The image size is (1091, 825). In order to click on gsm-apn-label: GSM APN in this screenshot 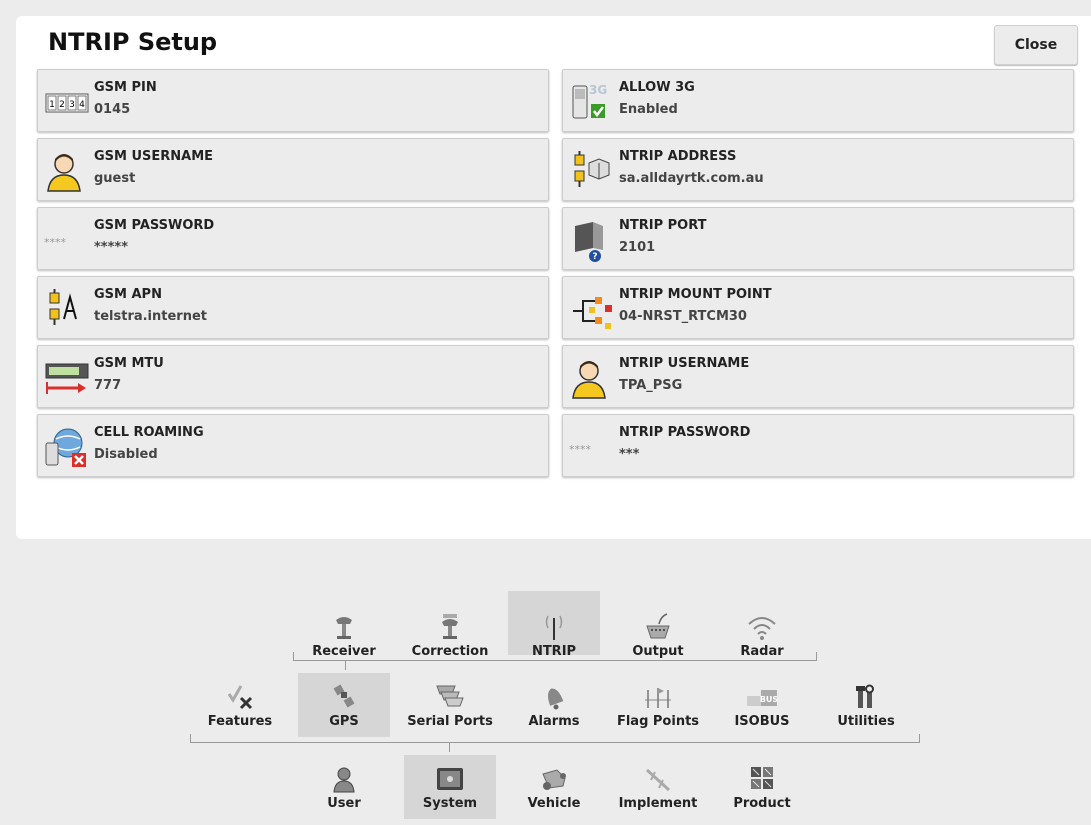, I will do `click(128, 294)`.